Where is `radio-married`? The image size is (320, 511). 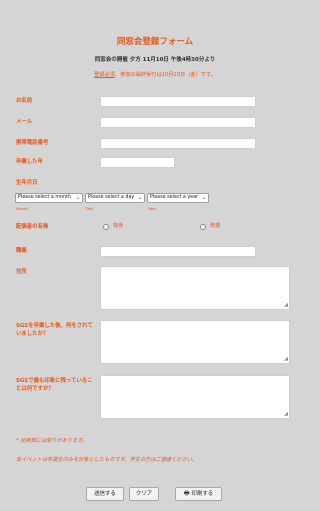 radio-married is located at coordinates (203, 227).